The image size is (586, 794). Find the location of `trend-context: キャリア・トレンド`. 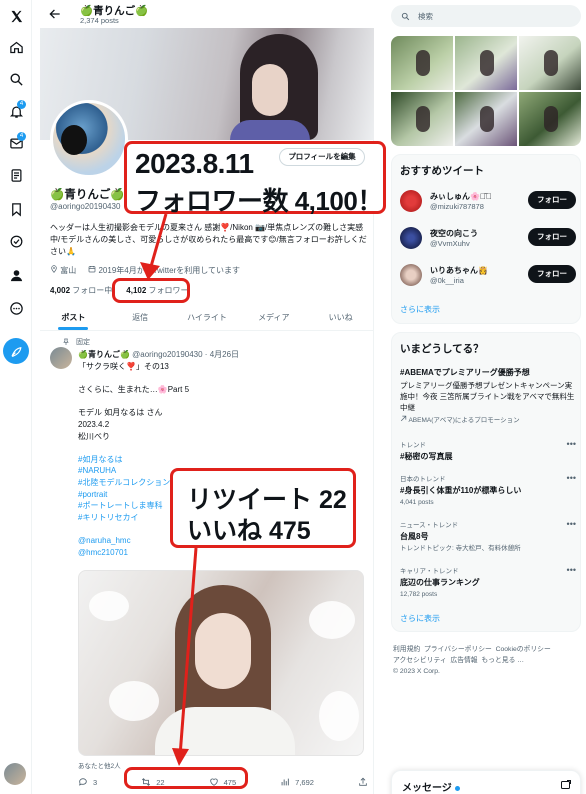

trend-context: キャリア・トレンド is located at coordinates (429, 571).